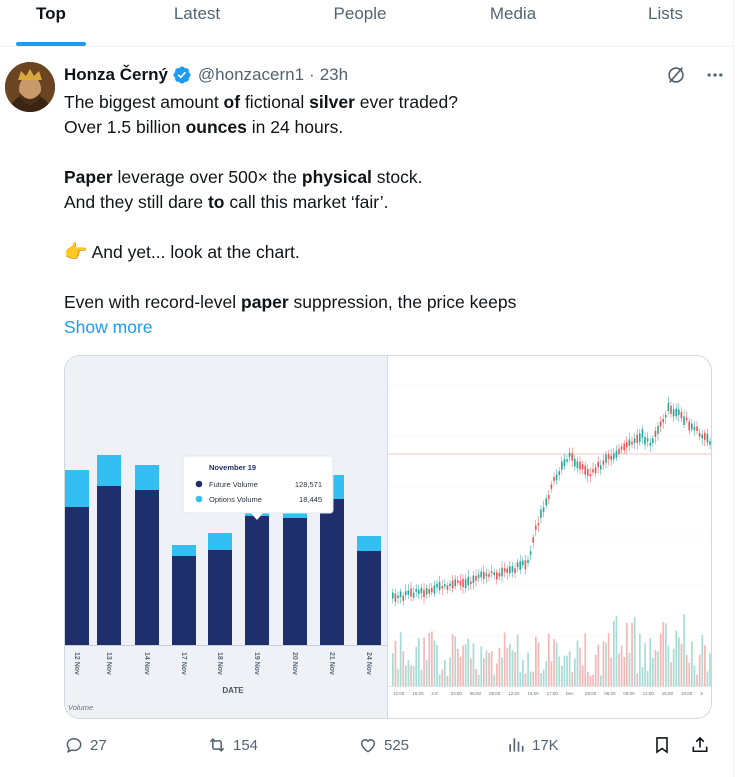 Image resolution: width=747 pixels, height=777 pixels. I want to click on tab-people: People, so click(360, 23).